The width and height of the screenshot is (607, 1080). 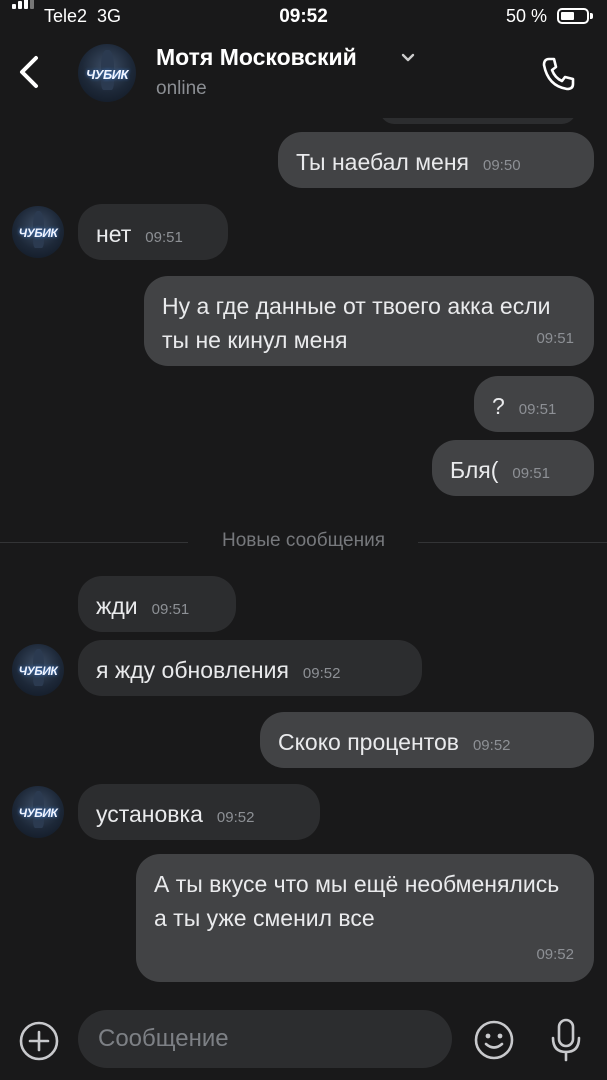 What do you see at coordinates (566, 1040) in the screenshot?
I see `microphone-icon` at bounding box center [566, 1040].